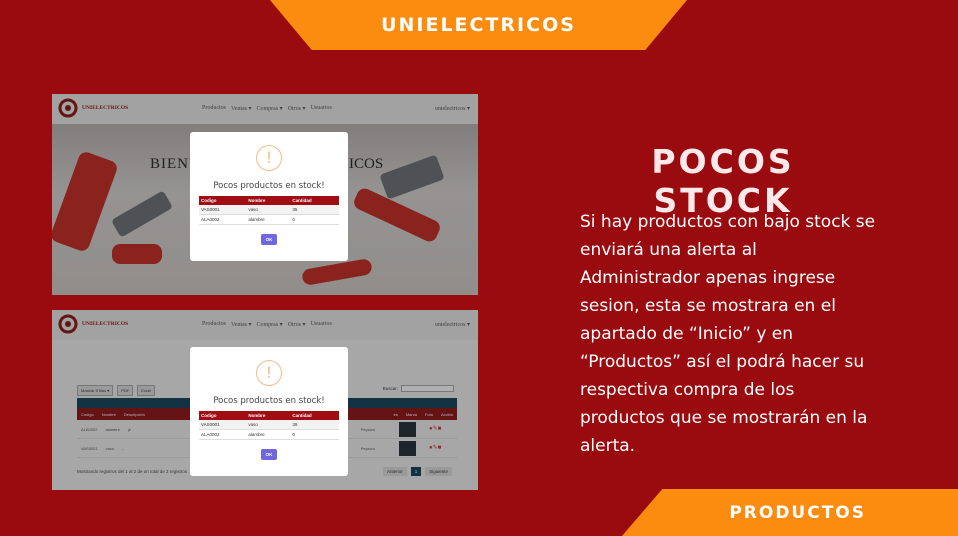 Image resolution: width=958 pixels, height=536 pixels. I want to click on top-banner: UNIELECTRICOS, so click(478, 25).